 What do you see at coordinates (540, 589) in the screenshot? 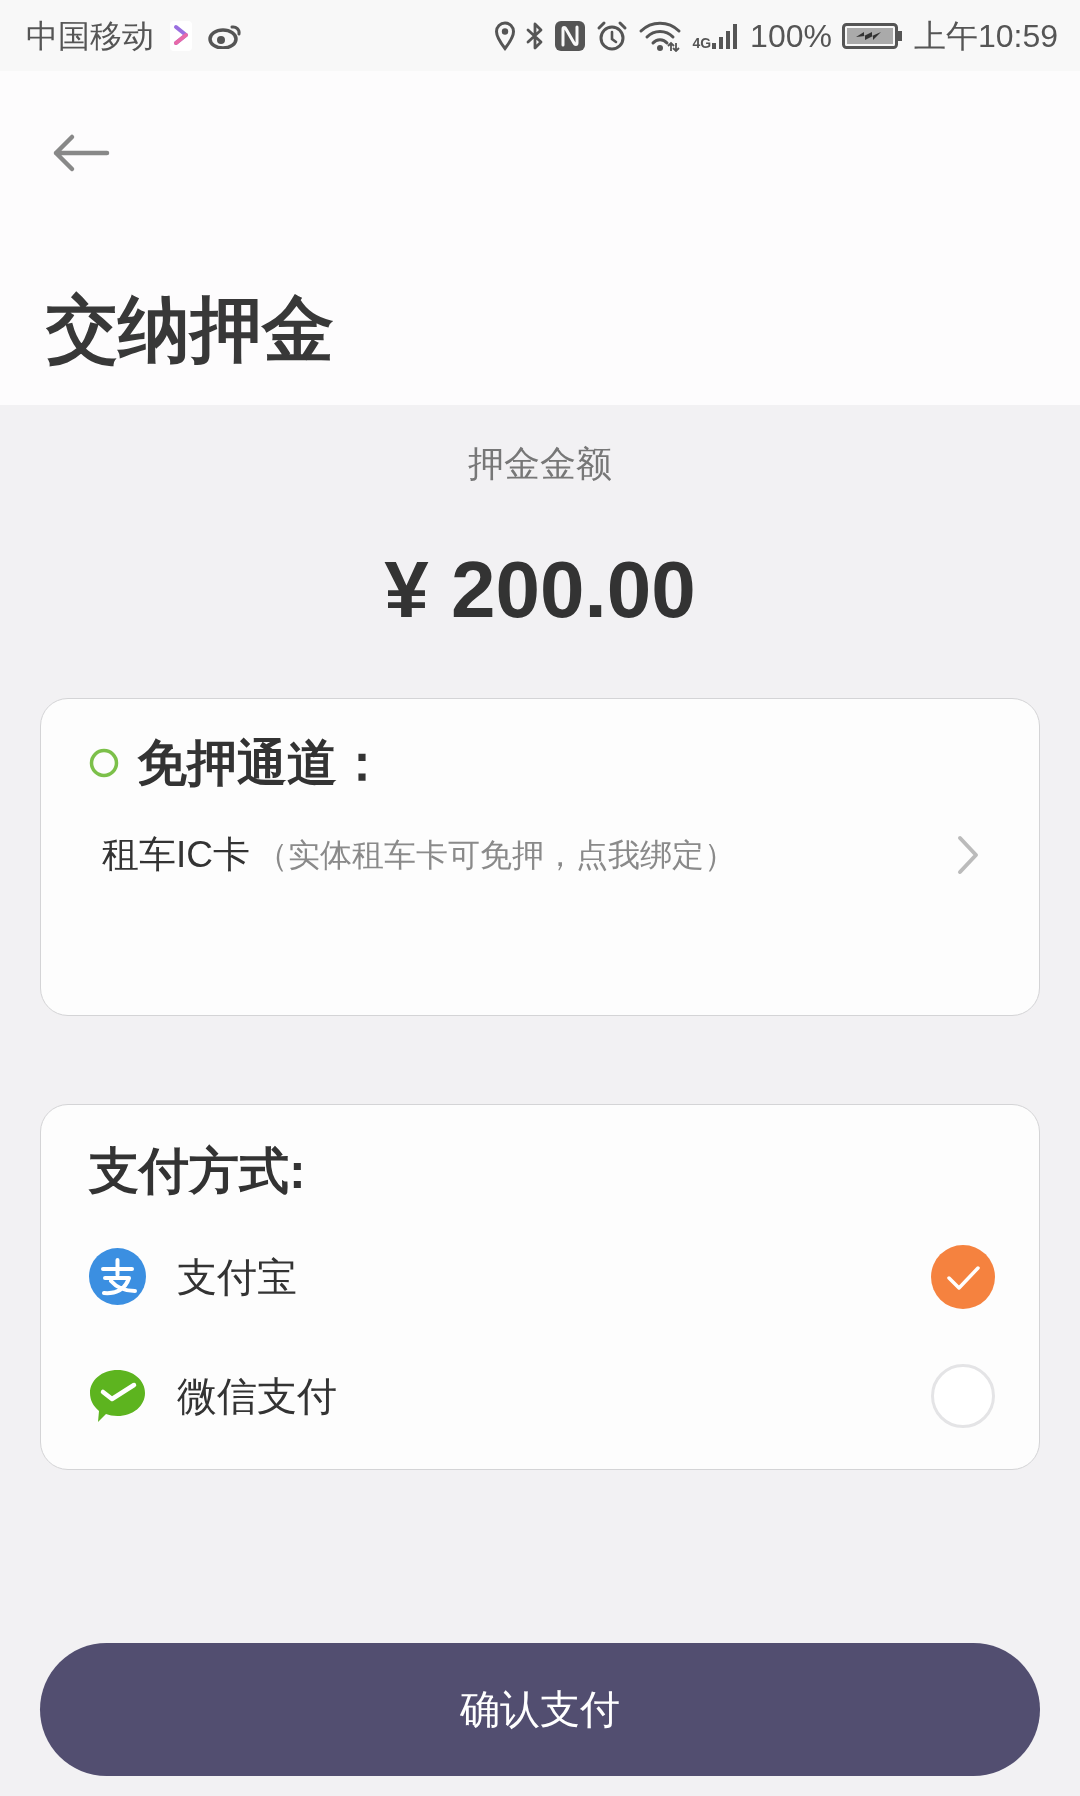
I see `deposit-amount: ¥ 200.00` at bounding box center [540, 589].